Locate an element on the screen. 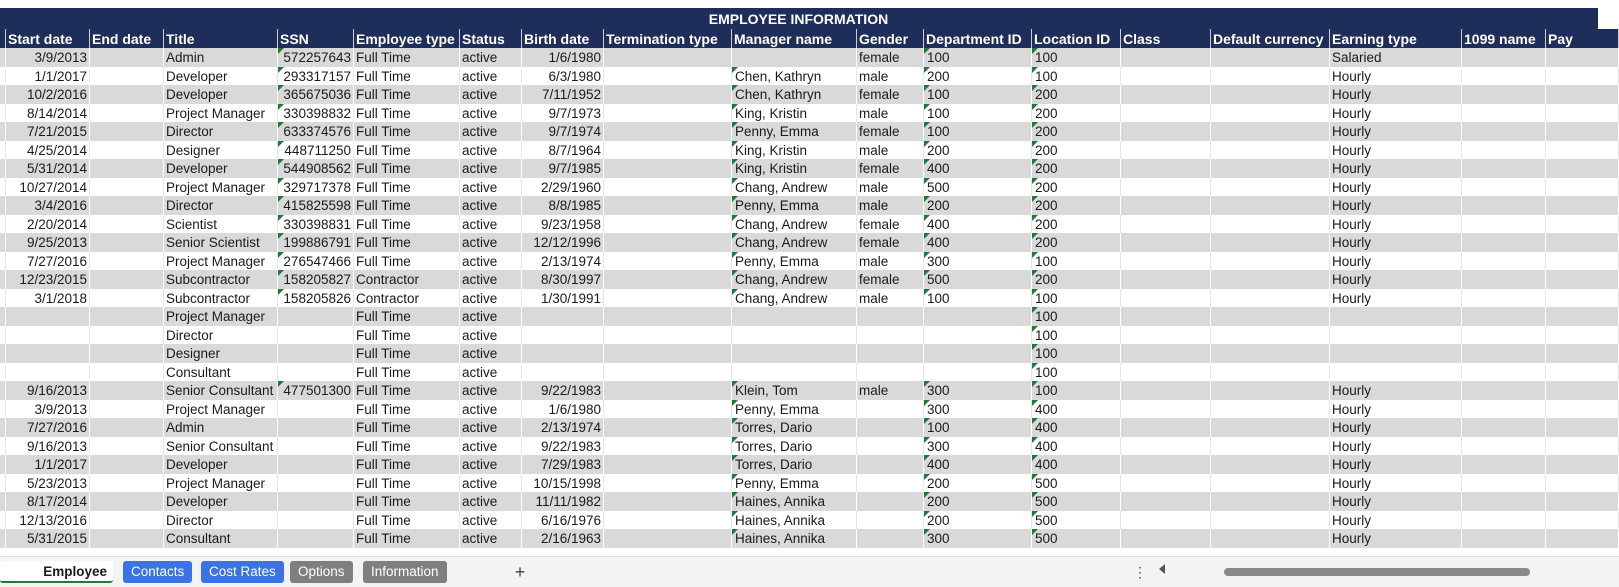 Image resolution: width=1619 pixels, height=587 pixels. cell-start-date: 5/31/2014 is located at coordinates (48, 168).